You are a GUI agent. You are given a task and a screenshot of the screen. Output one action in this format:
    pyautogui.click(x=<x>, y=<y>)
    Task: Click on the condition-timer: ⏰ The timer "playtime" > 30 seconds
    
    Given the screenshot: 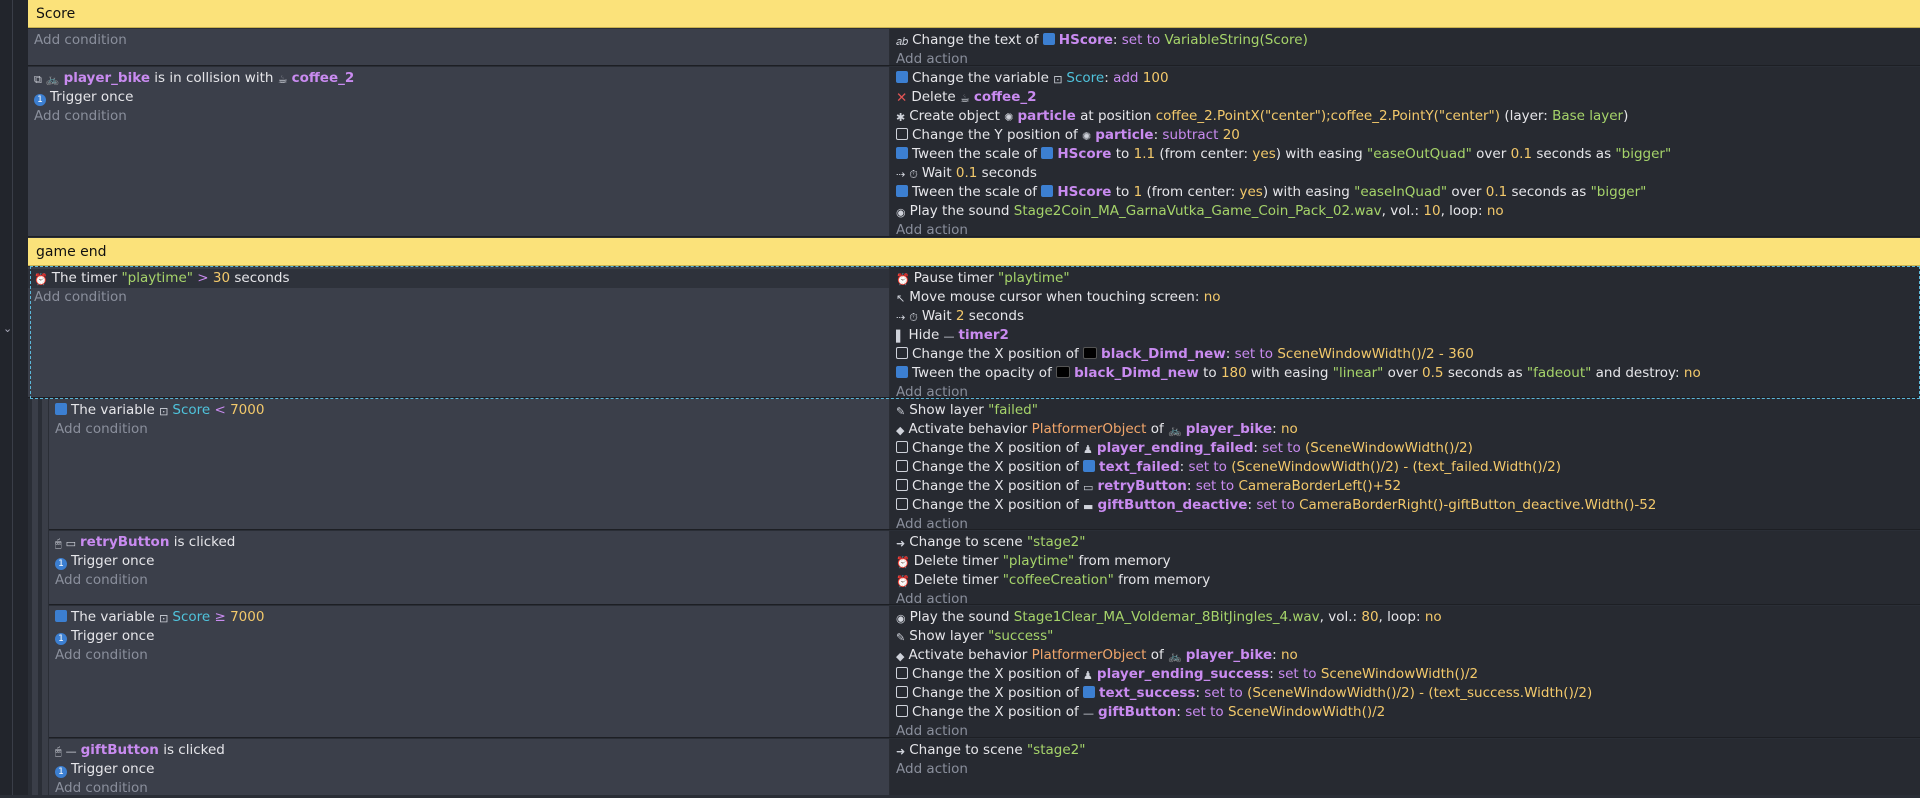 What is the action you would take?
    pyautogui.click(x=458, y=278)
    